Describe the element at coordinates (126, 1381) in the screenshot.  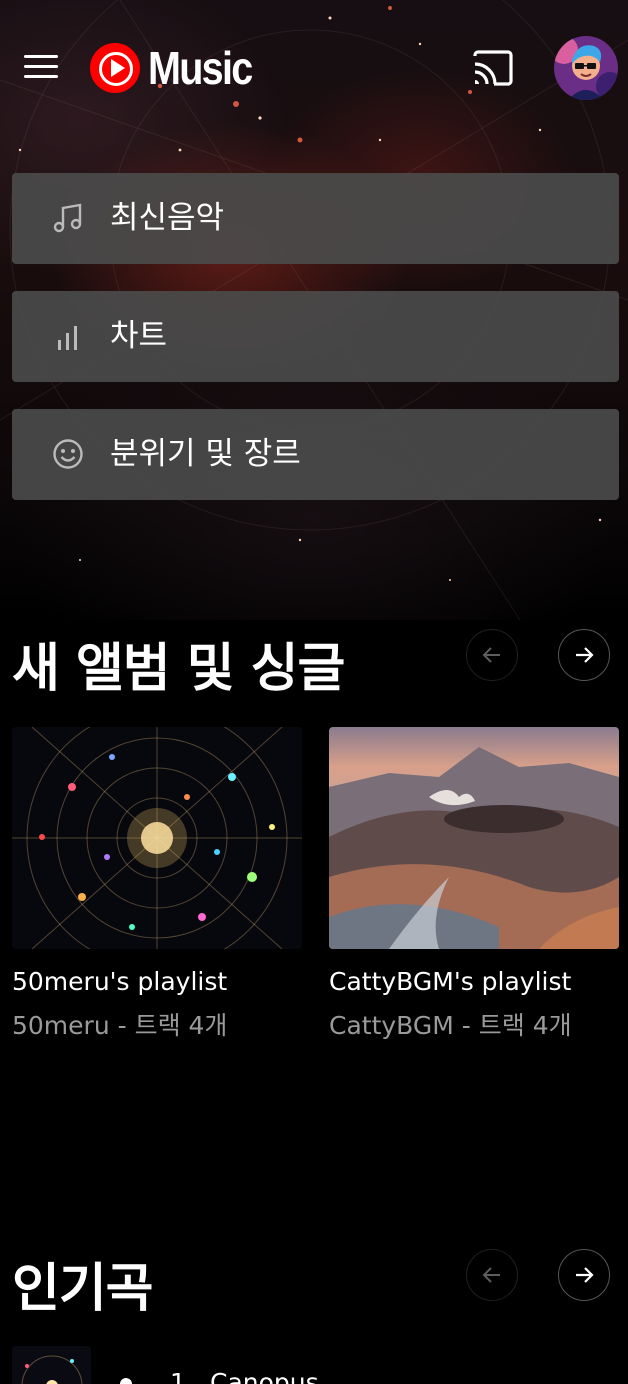
I see `bullet-icon` at that location.